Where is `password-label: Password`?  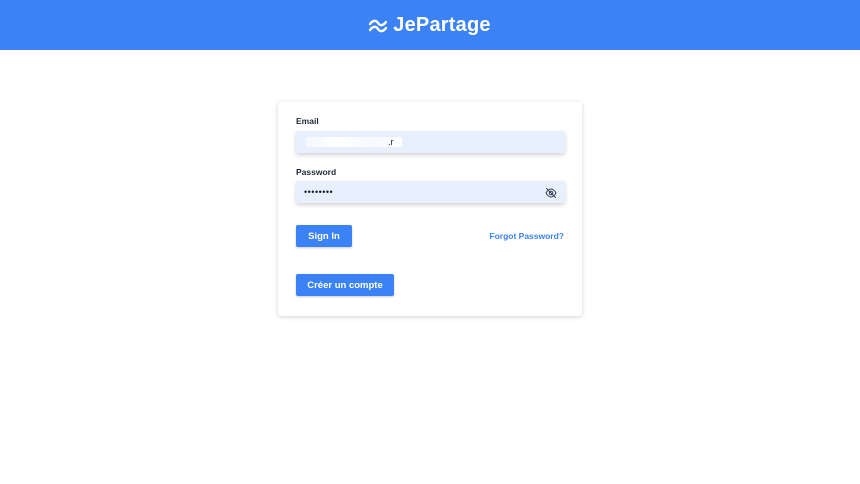 password-label: Password is located at coordinates (316, 172).